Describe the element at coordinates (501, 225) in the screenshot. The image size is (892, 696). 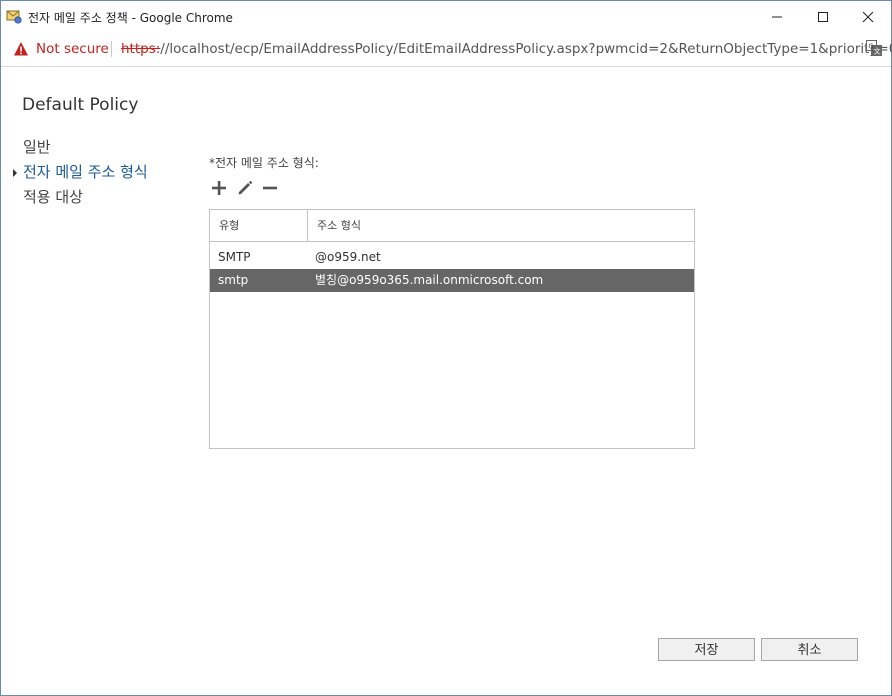
I see `column-header-address-format: 주소 형식` at that location.